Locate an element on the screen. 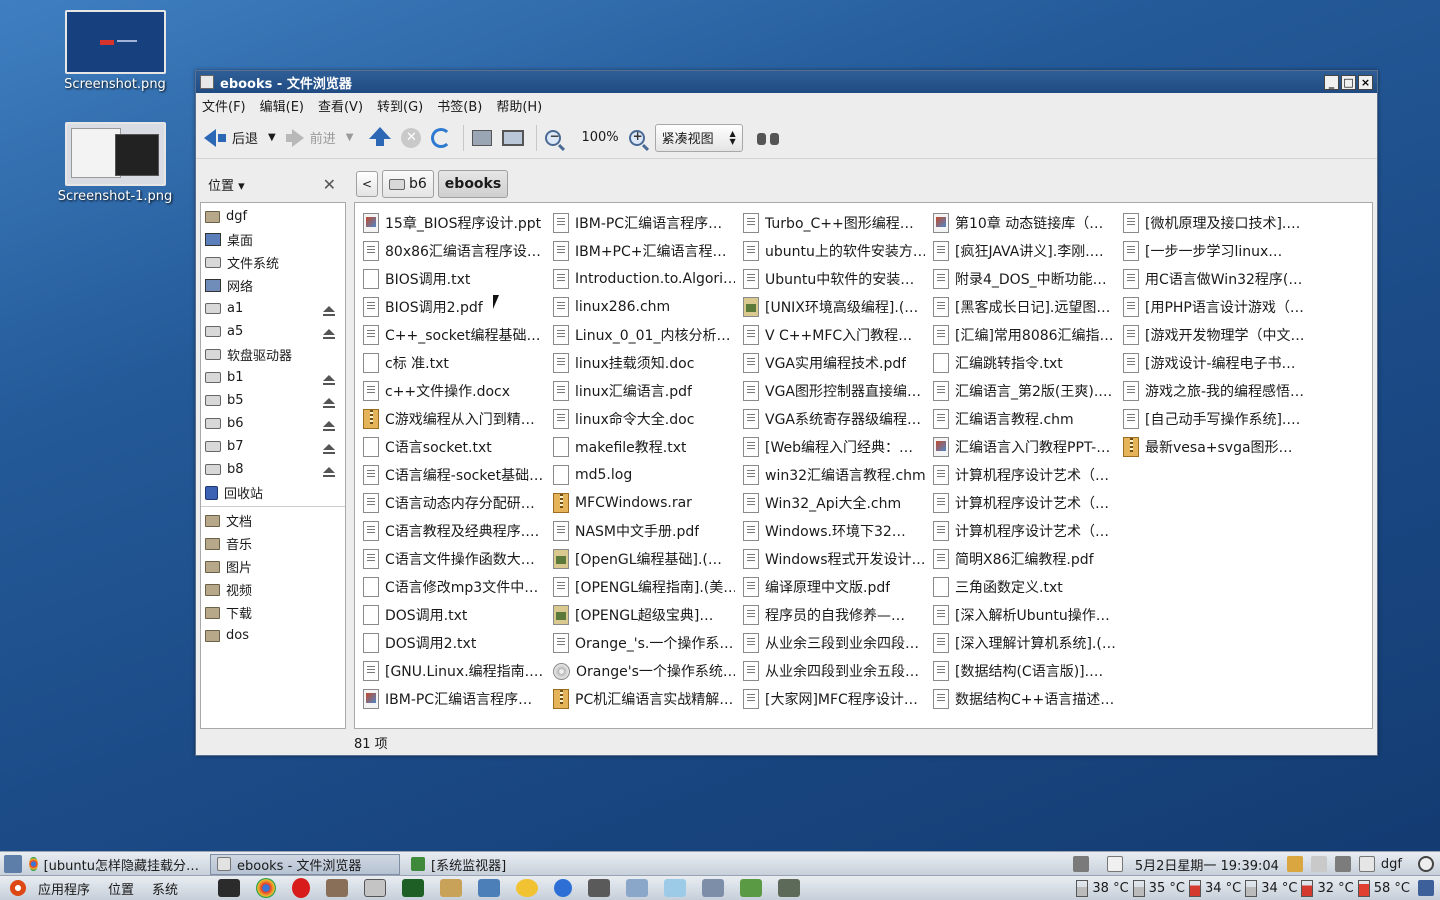 This screenshot has height=900, width=1440. file-item: linux汇编语言.pdf is located at coordinates (644, 391).